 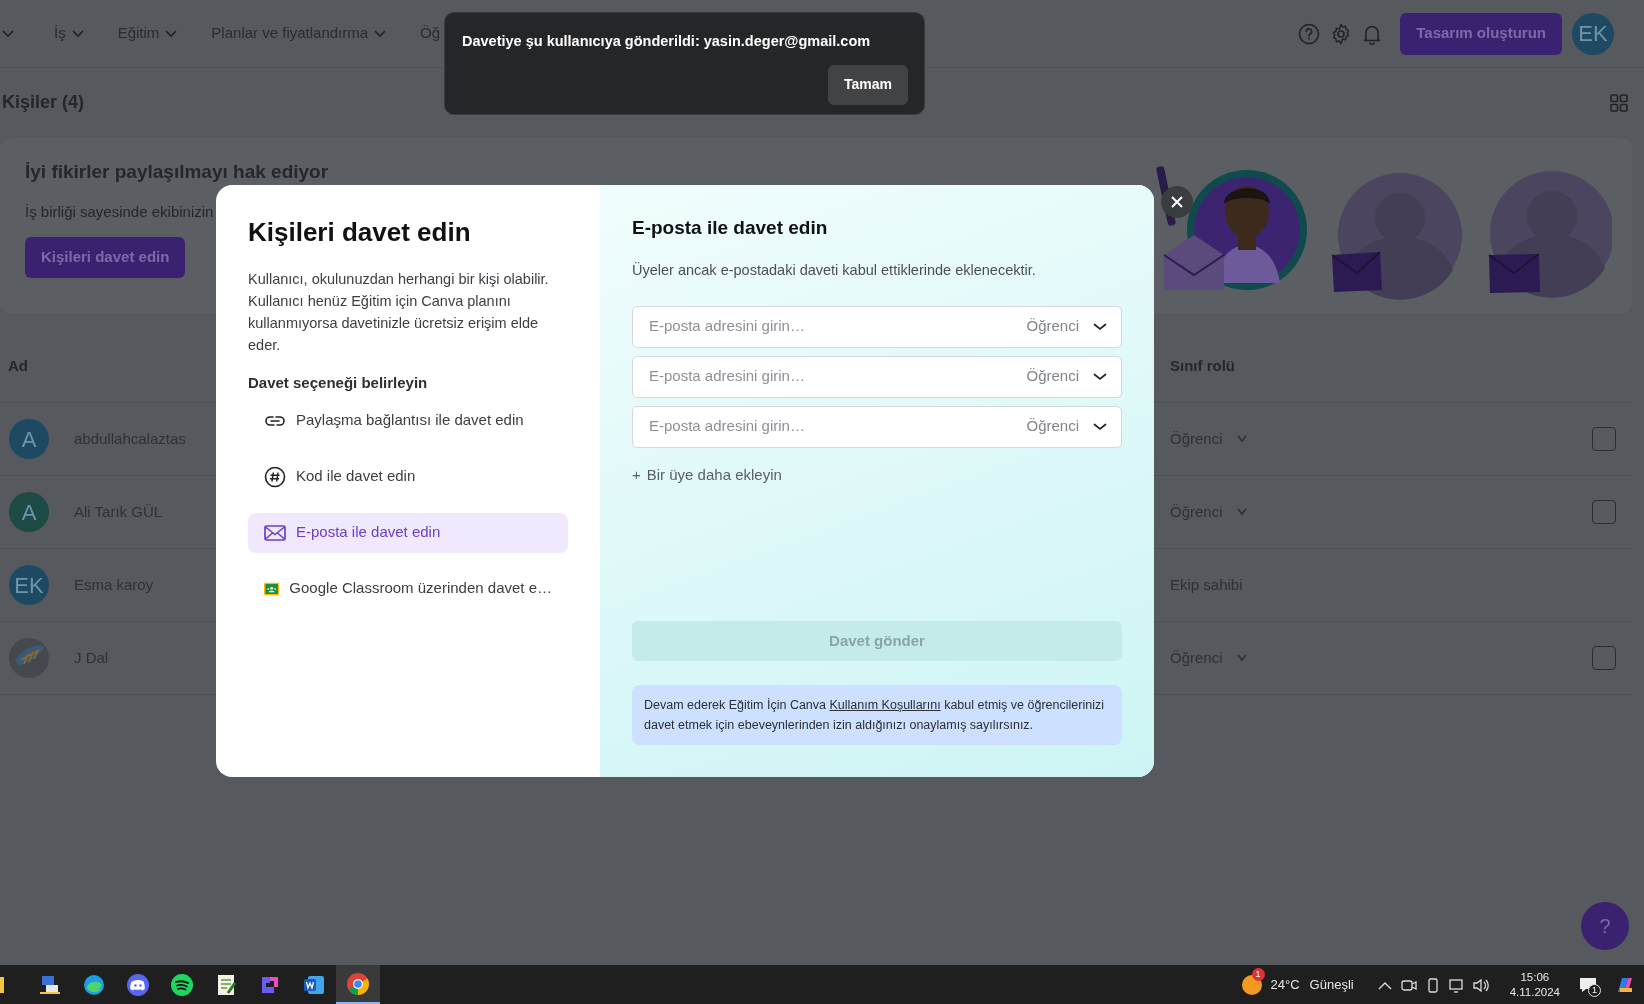 What do you see at coordinates (182, 984) in the screenshot?
I see `spotify-icon` at bounding box center [182, 984].